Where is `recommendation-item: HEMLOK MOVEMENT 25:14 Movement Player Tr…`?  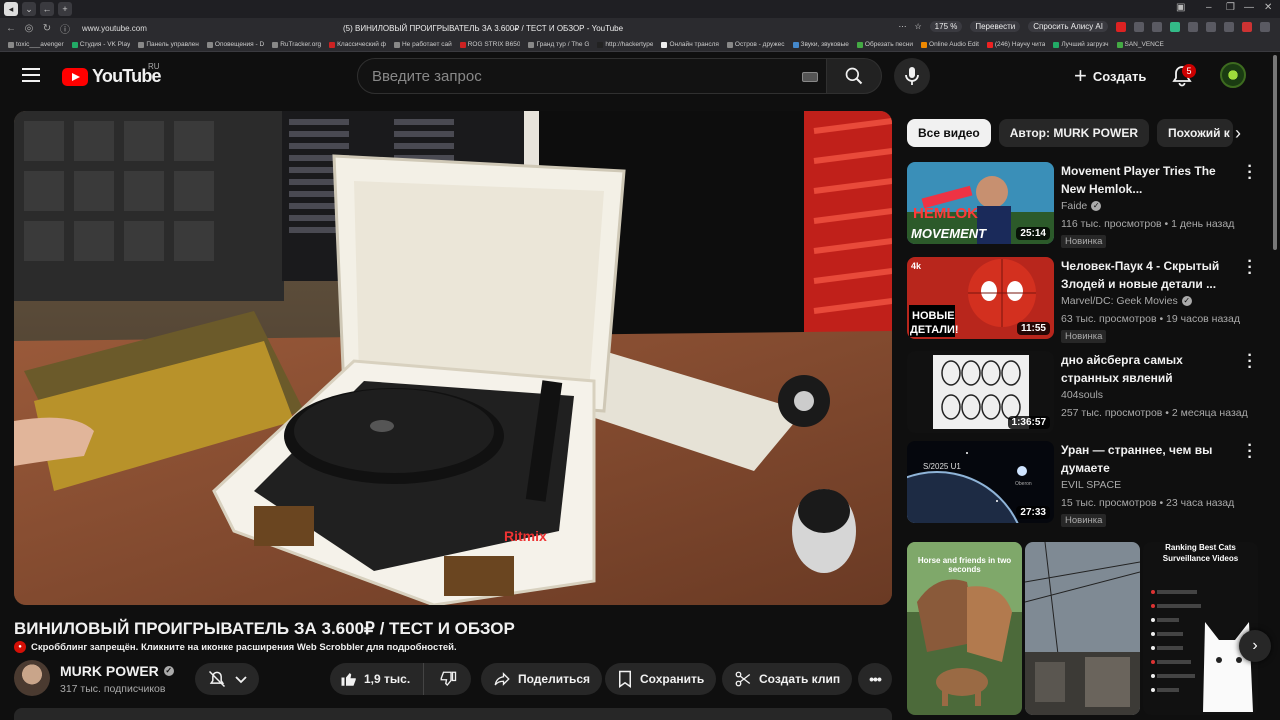 recommendation-item: HEMLOK MOVEMENT 25:14 Movement Player Tr… is located at coordinates (1087, 203).